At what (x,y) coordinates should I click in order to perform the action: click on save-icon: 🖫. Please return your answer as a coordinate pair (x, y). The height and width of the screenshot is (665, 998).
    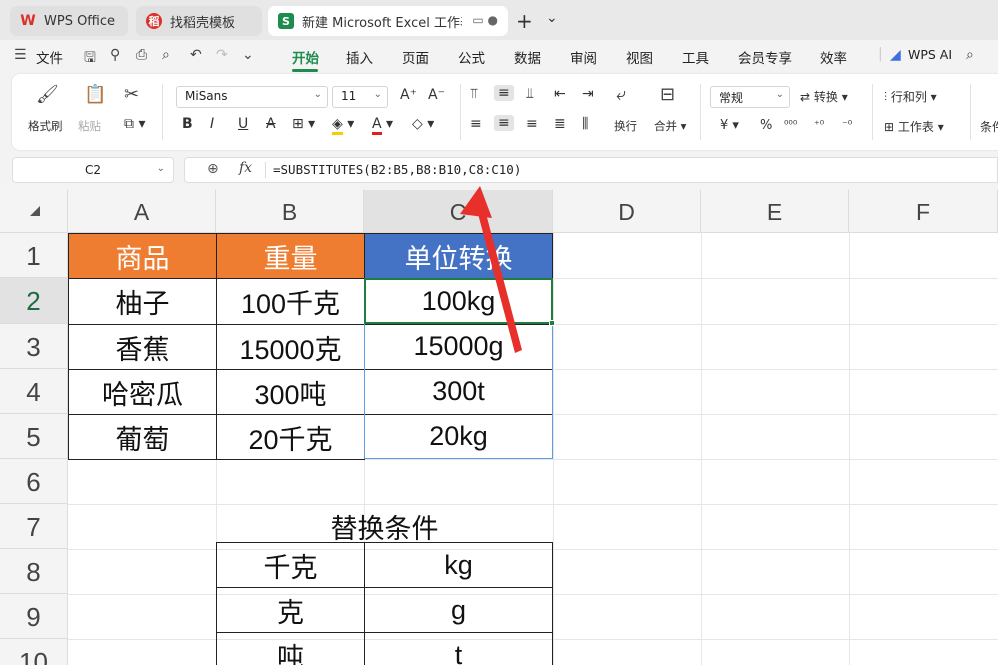
    Looking at the image, I should click on (90, 59).